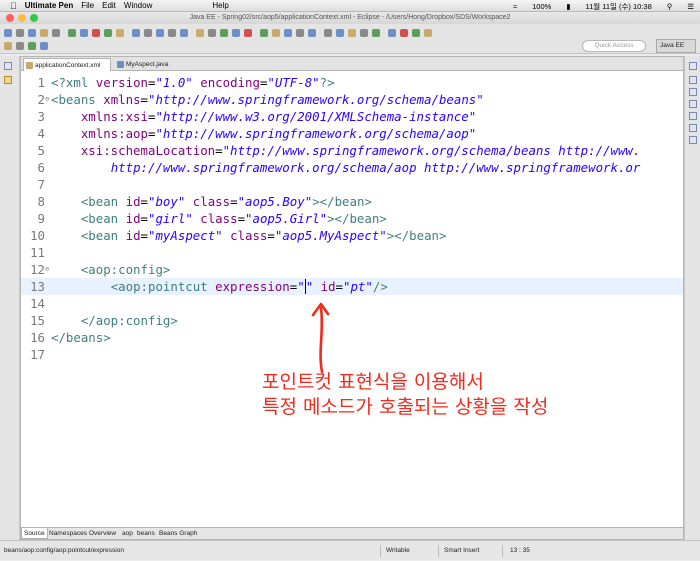  What do you see at coordinates (693, 128) in the screenshot?
I see `console-icon` at bounding box center [693, 128].